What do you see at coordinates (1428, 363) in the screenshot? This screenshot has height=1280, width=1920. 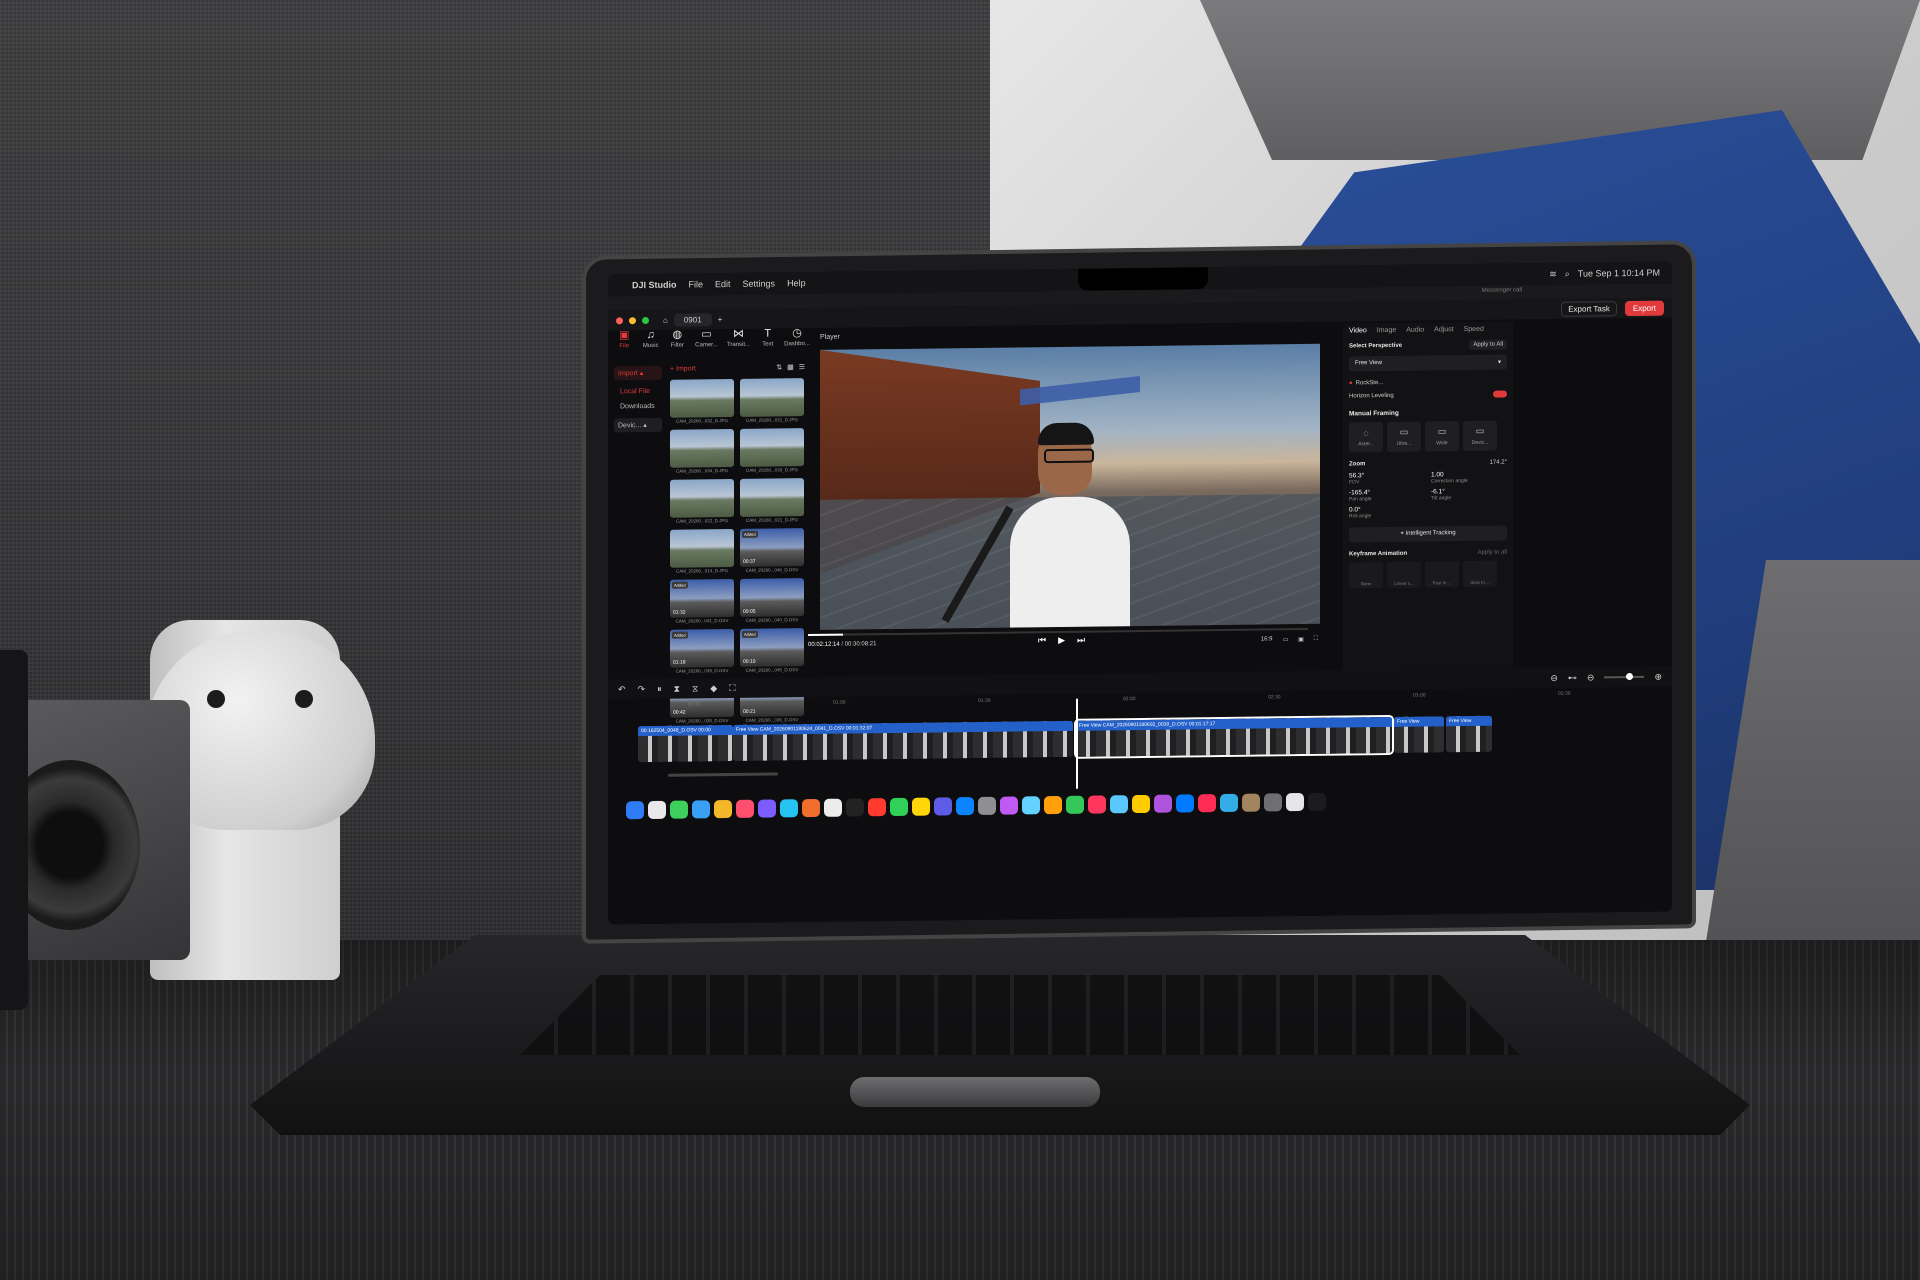 I see `perspective-select: Free View ▾` at bounding box center [1428, 363].